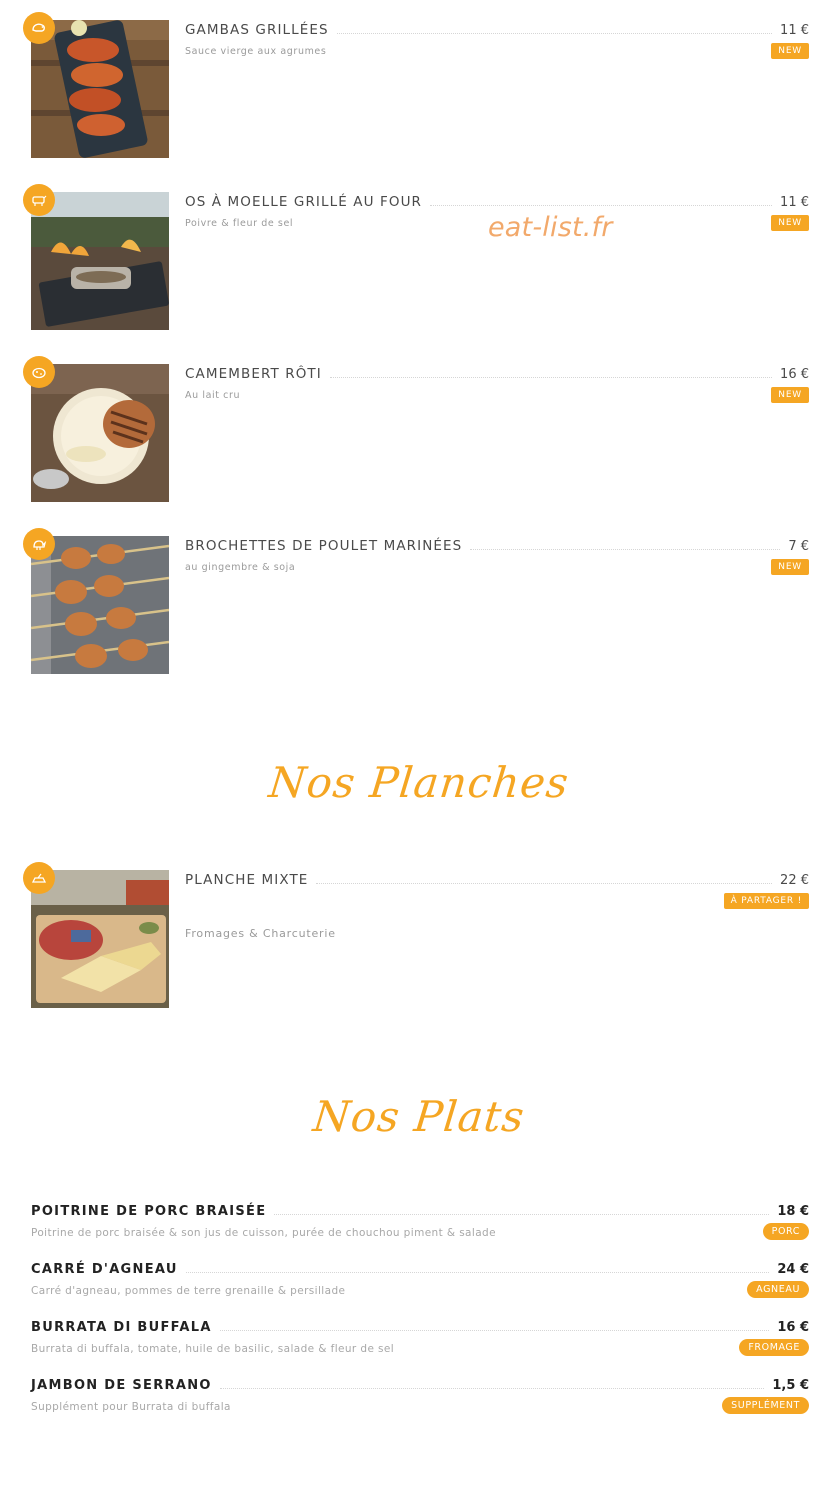  What do you see at coordinates (766, 901) in the screenshot?
I see `share-badge: À PARTAGER !` at bounding box center [766, 901].